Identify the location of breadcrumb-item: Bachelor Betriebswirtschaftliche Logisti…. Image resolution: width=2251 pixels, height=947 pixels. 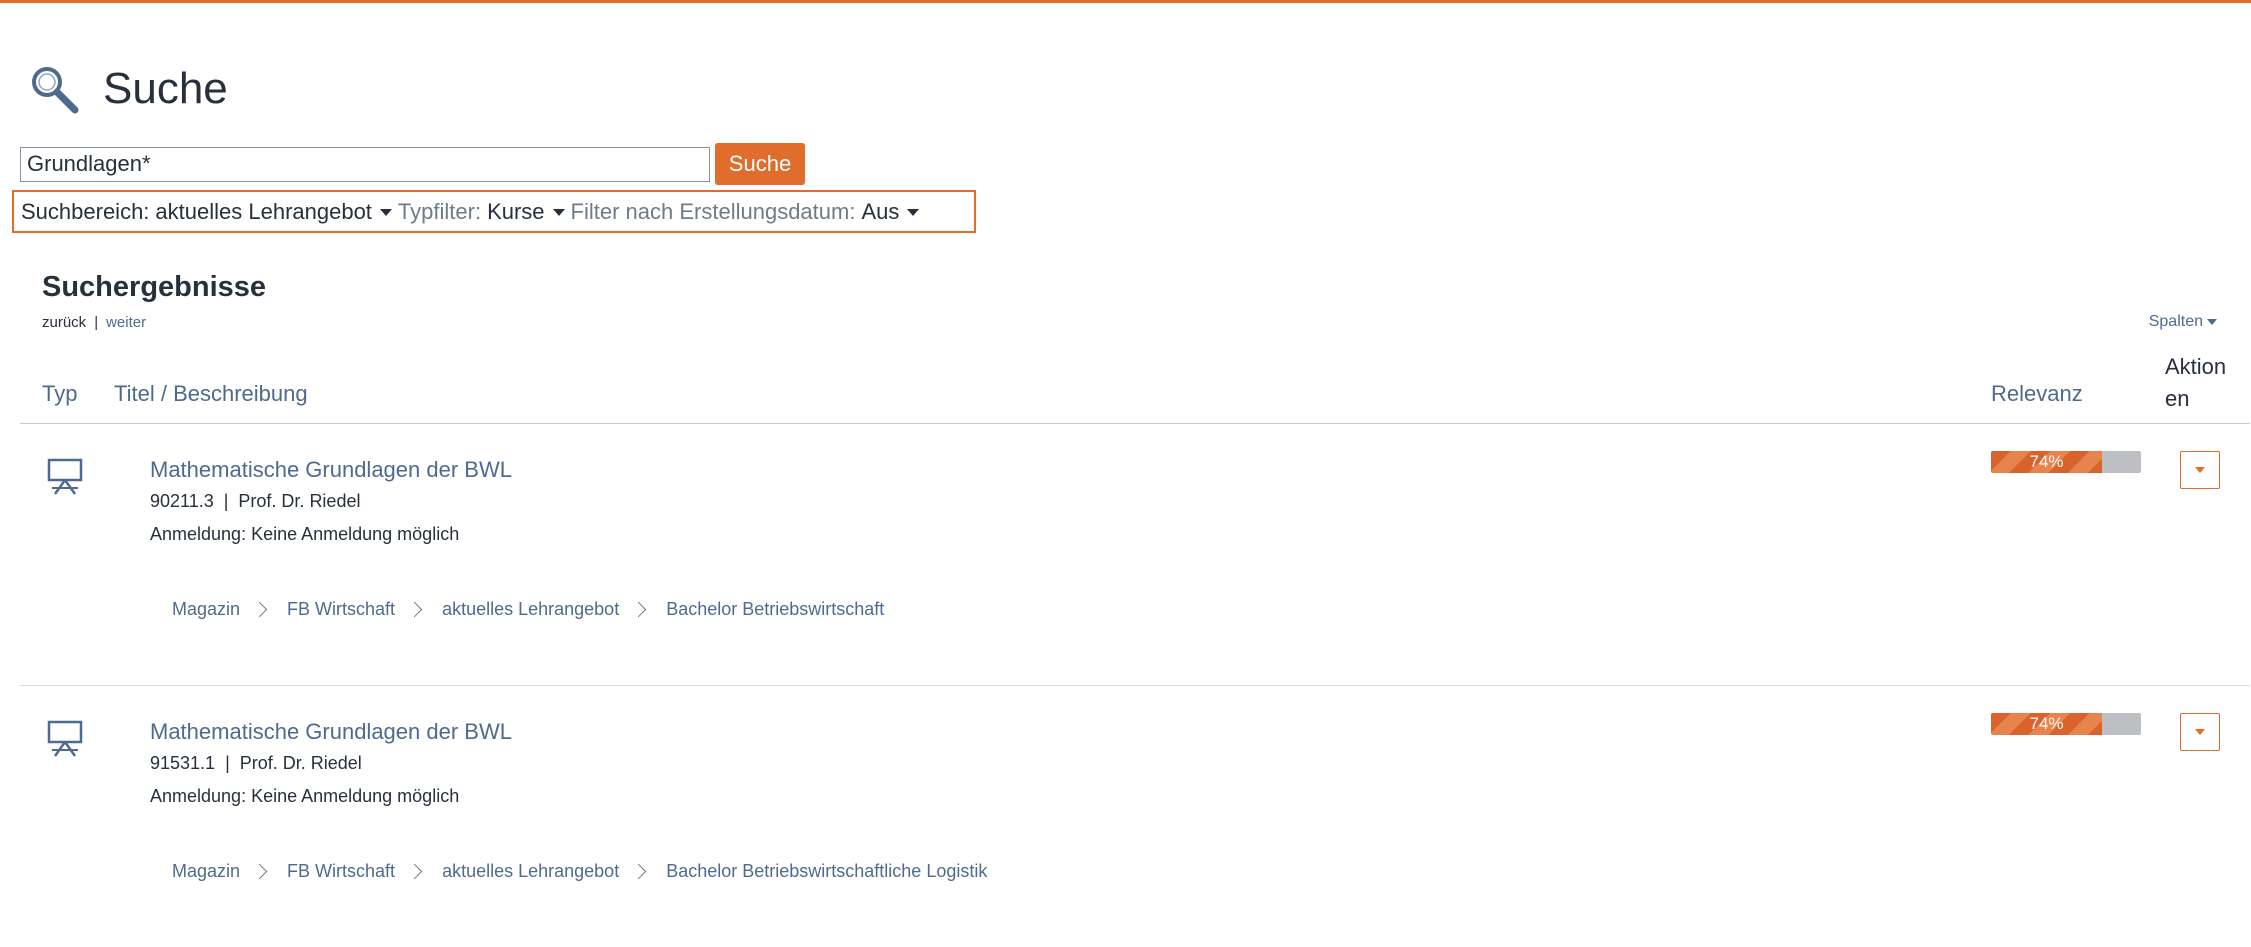
(826, 871).